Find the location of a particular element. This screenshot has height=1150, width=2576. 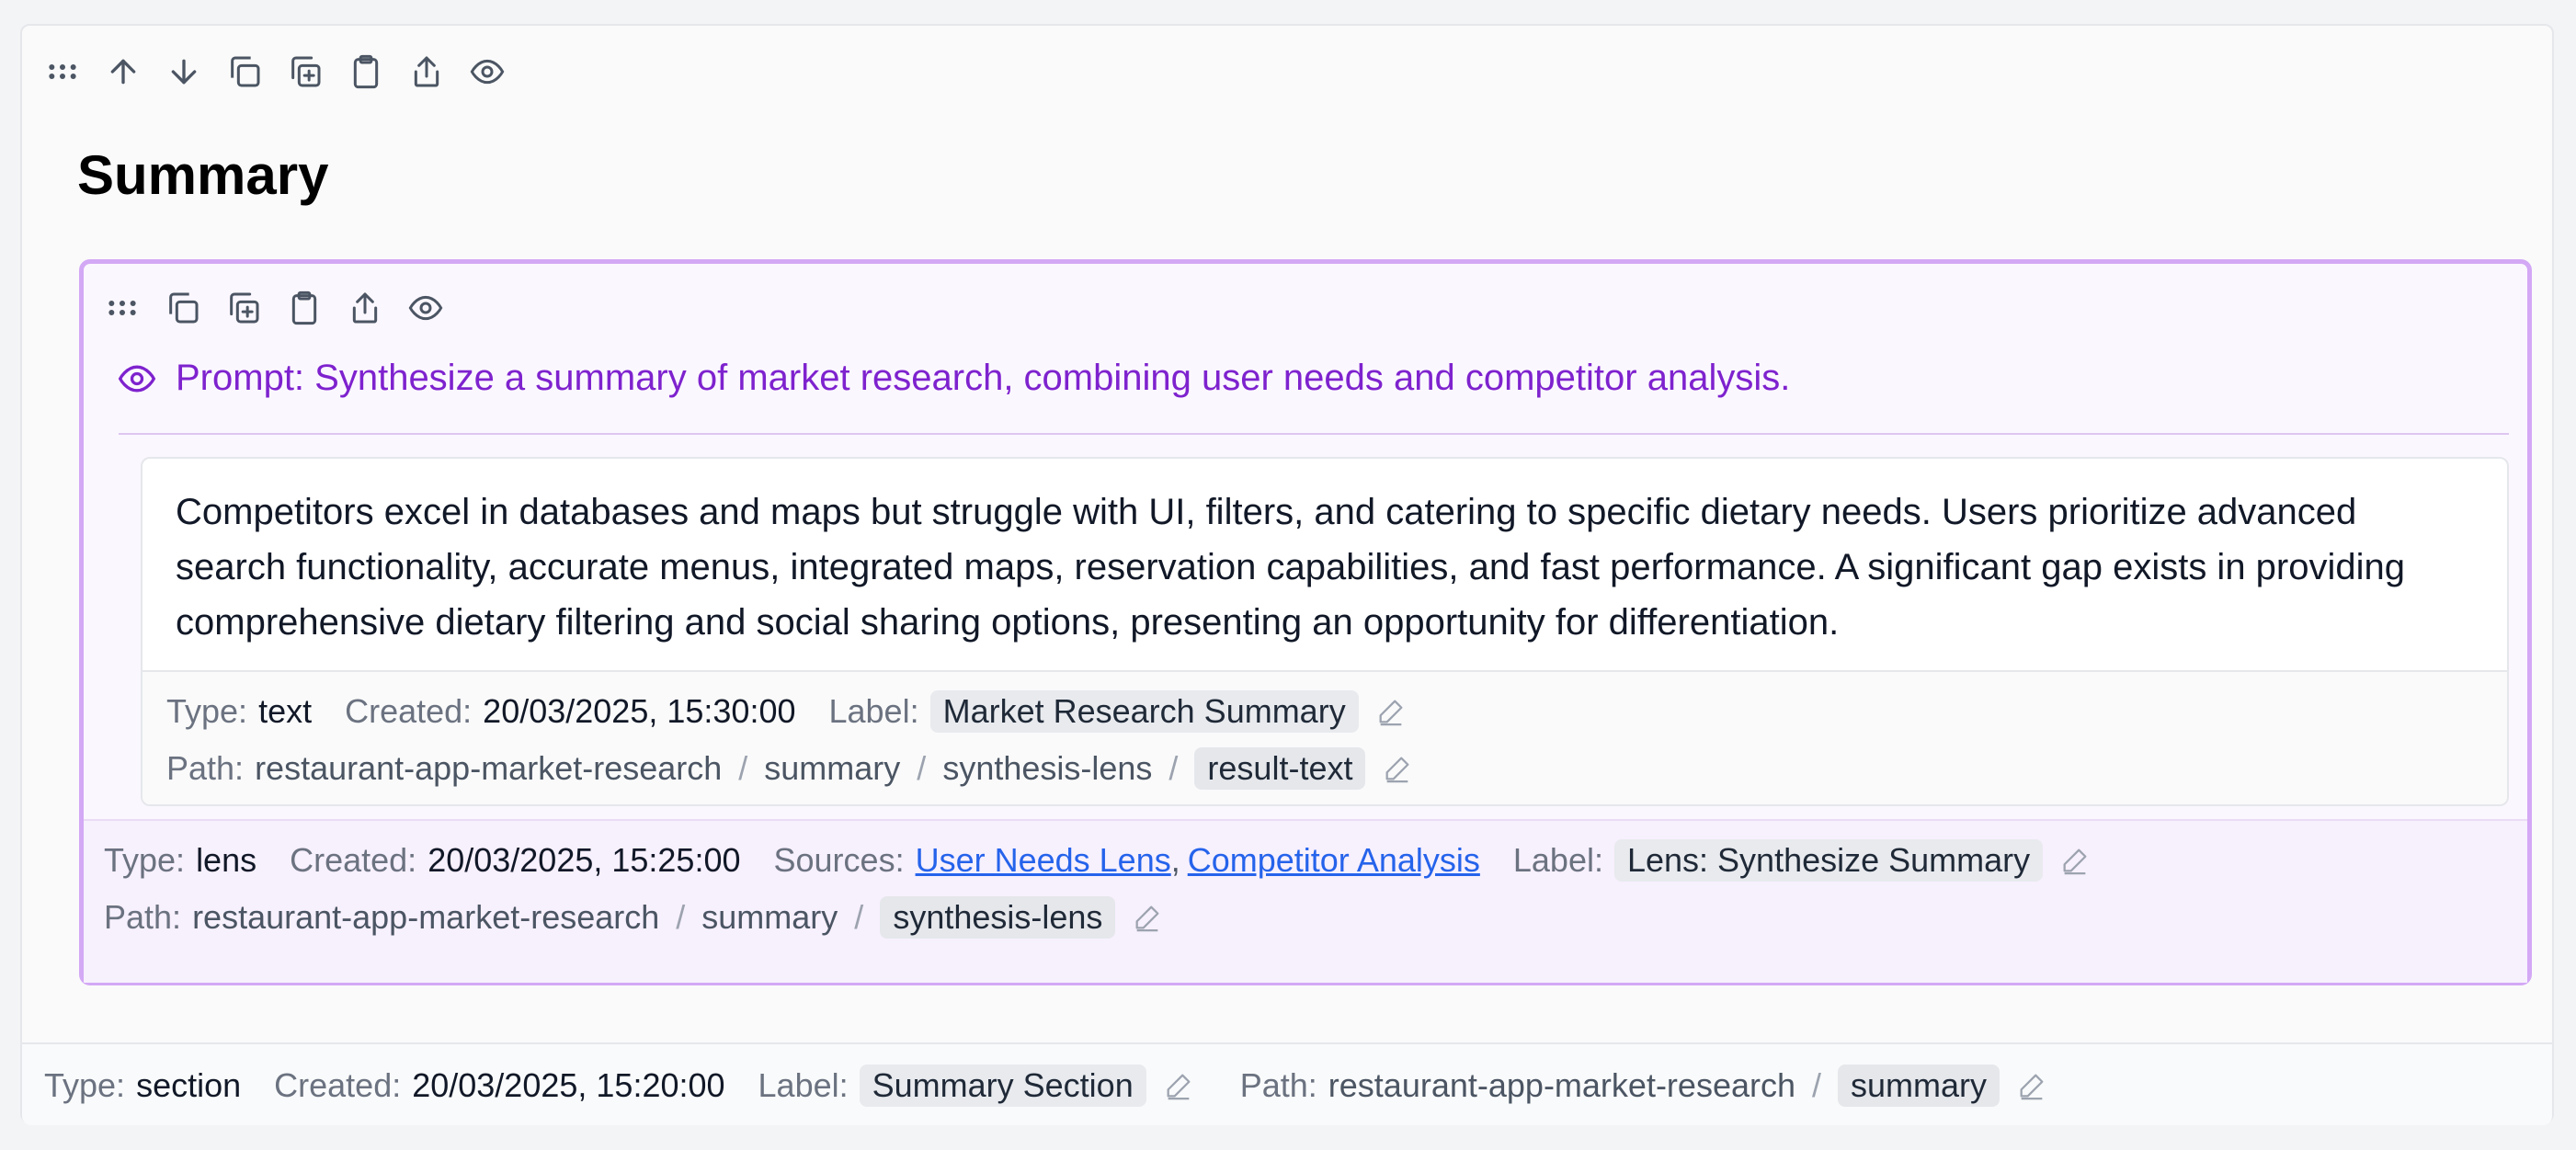

source-link-competitor-analysis: Competitor Analysis is located at coordinates (1334, 860).